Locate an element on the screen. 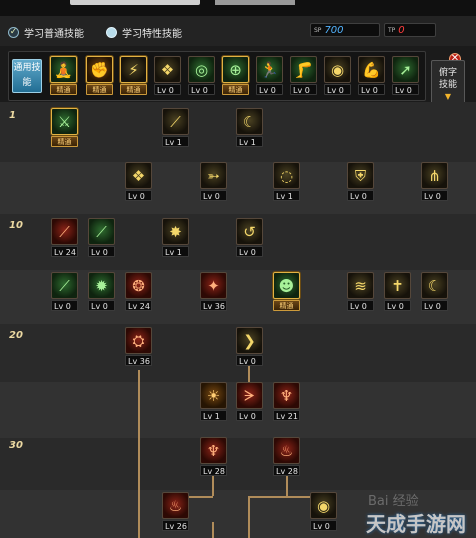 The width and height of the screenshot is (476, 538). watermark-top: Bai 经验 is located at coordinates (393, 501).